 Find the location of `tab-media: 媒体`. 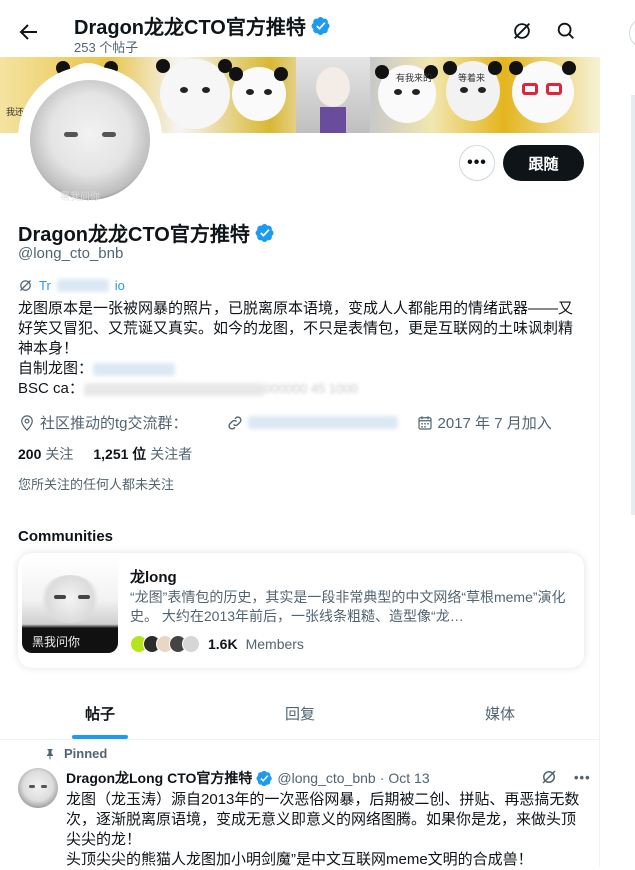

tab-media: 媒体 is located at coordinates (500, 713).